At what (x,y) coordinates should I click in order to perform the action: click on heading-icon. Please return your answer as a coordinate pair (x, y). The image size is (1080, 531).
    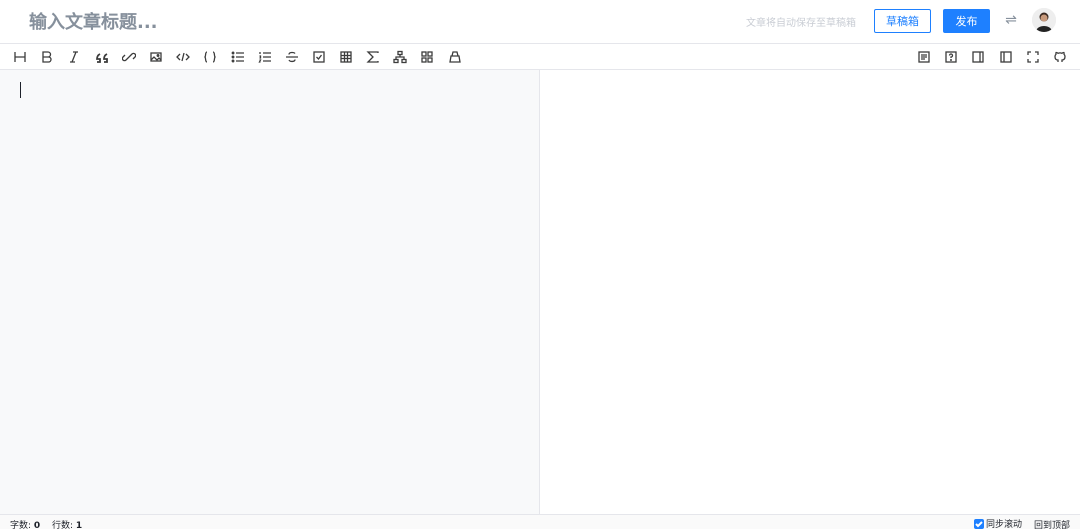
    Looking at the image, I should click on (20, 57).